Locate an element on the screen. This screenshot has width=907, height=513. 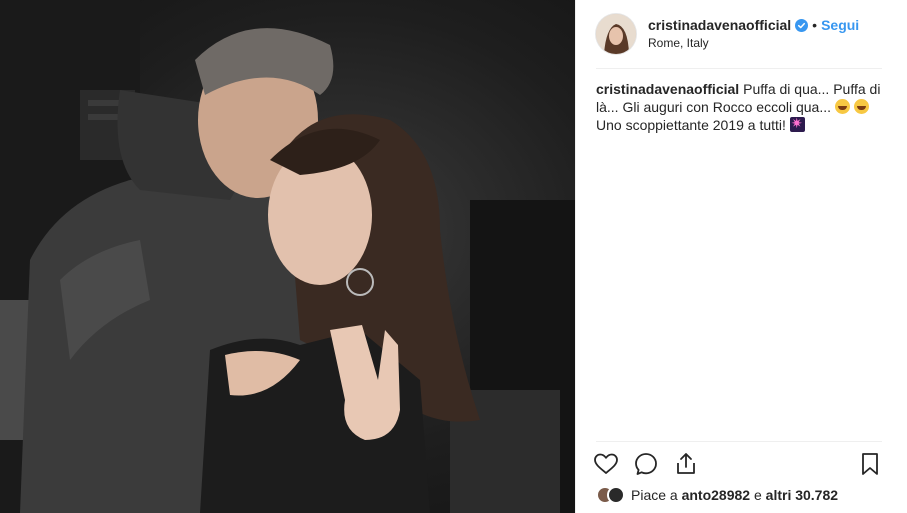
post-location: Rome, Italy is located at coordinates (753, 43).